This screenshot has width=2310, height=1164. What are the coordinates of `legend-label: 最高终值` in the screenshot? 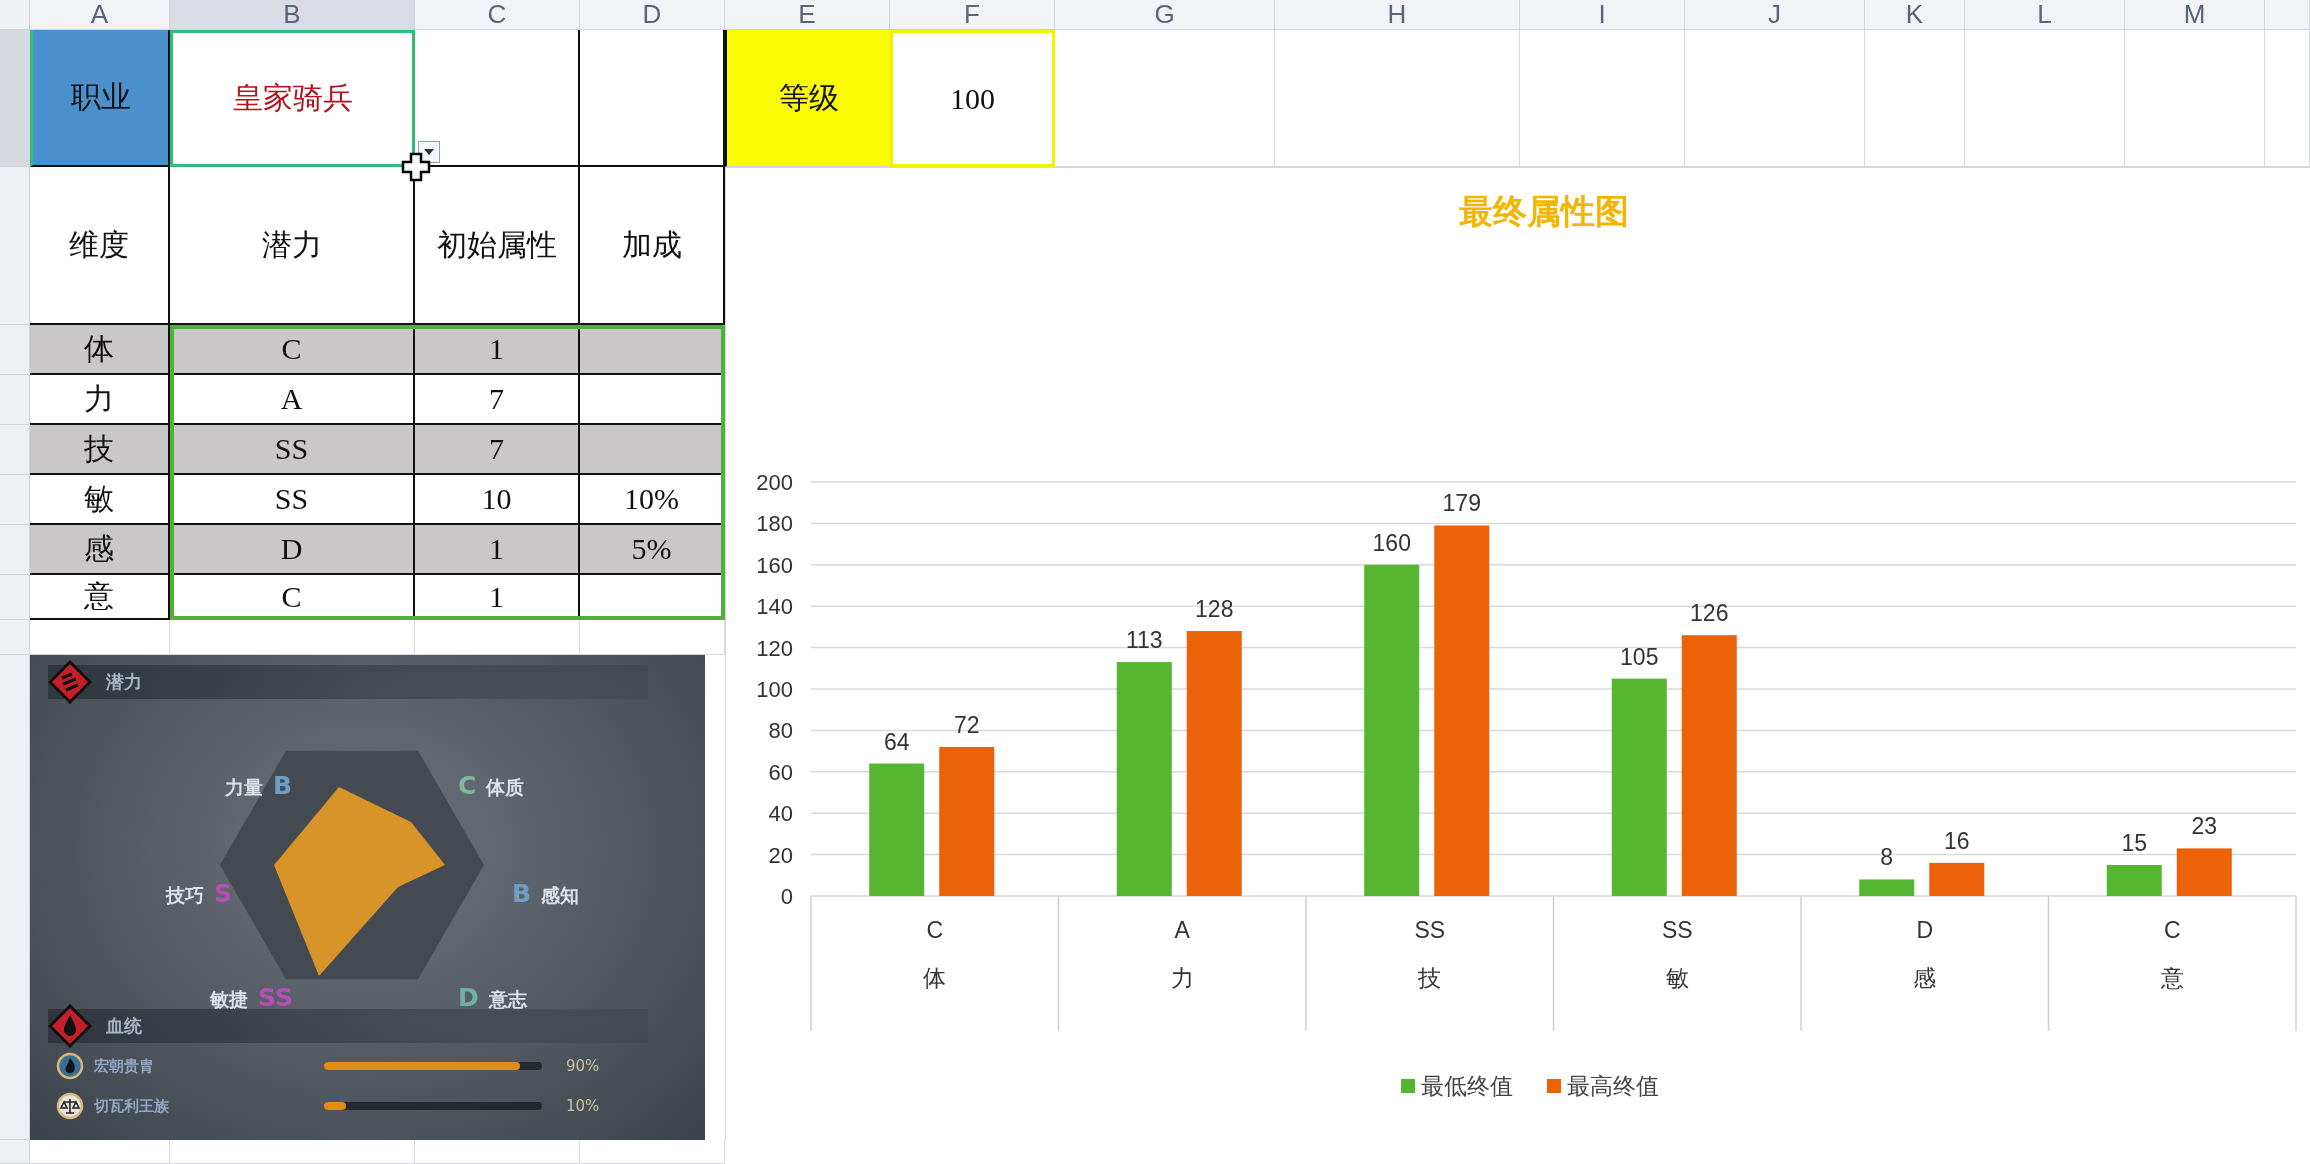 It's located at (1613, 1086).